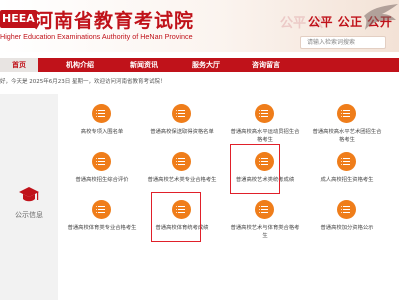 The width and height of the screenshot is (399, 300). Describe the element at coordinates (266, 65) in the screenshot. I see `nav-item-consult: 咨询留言` at that location.